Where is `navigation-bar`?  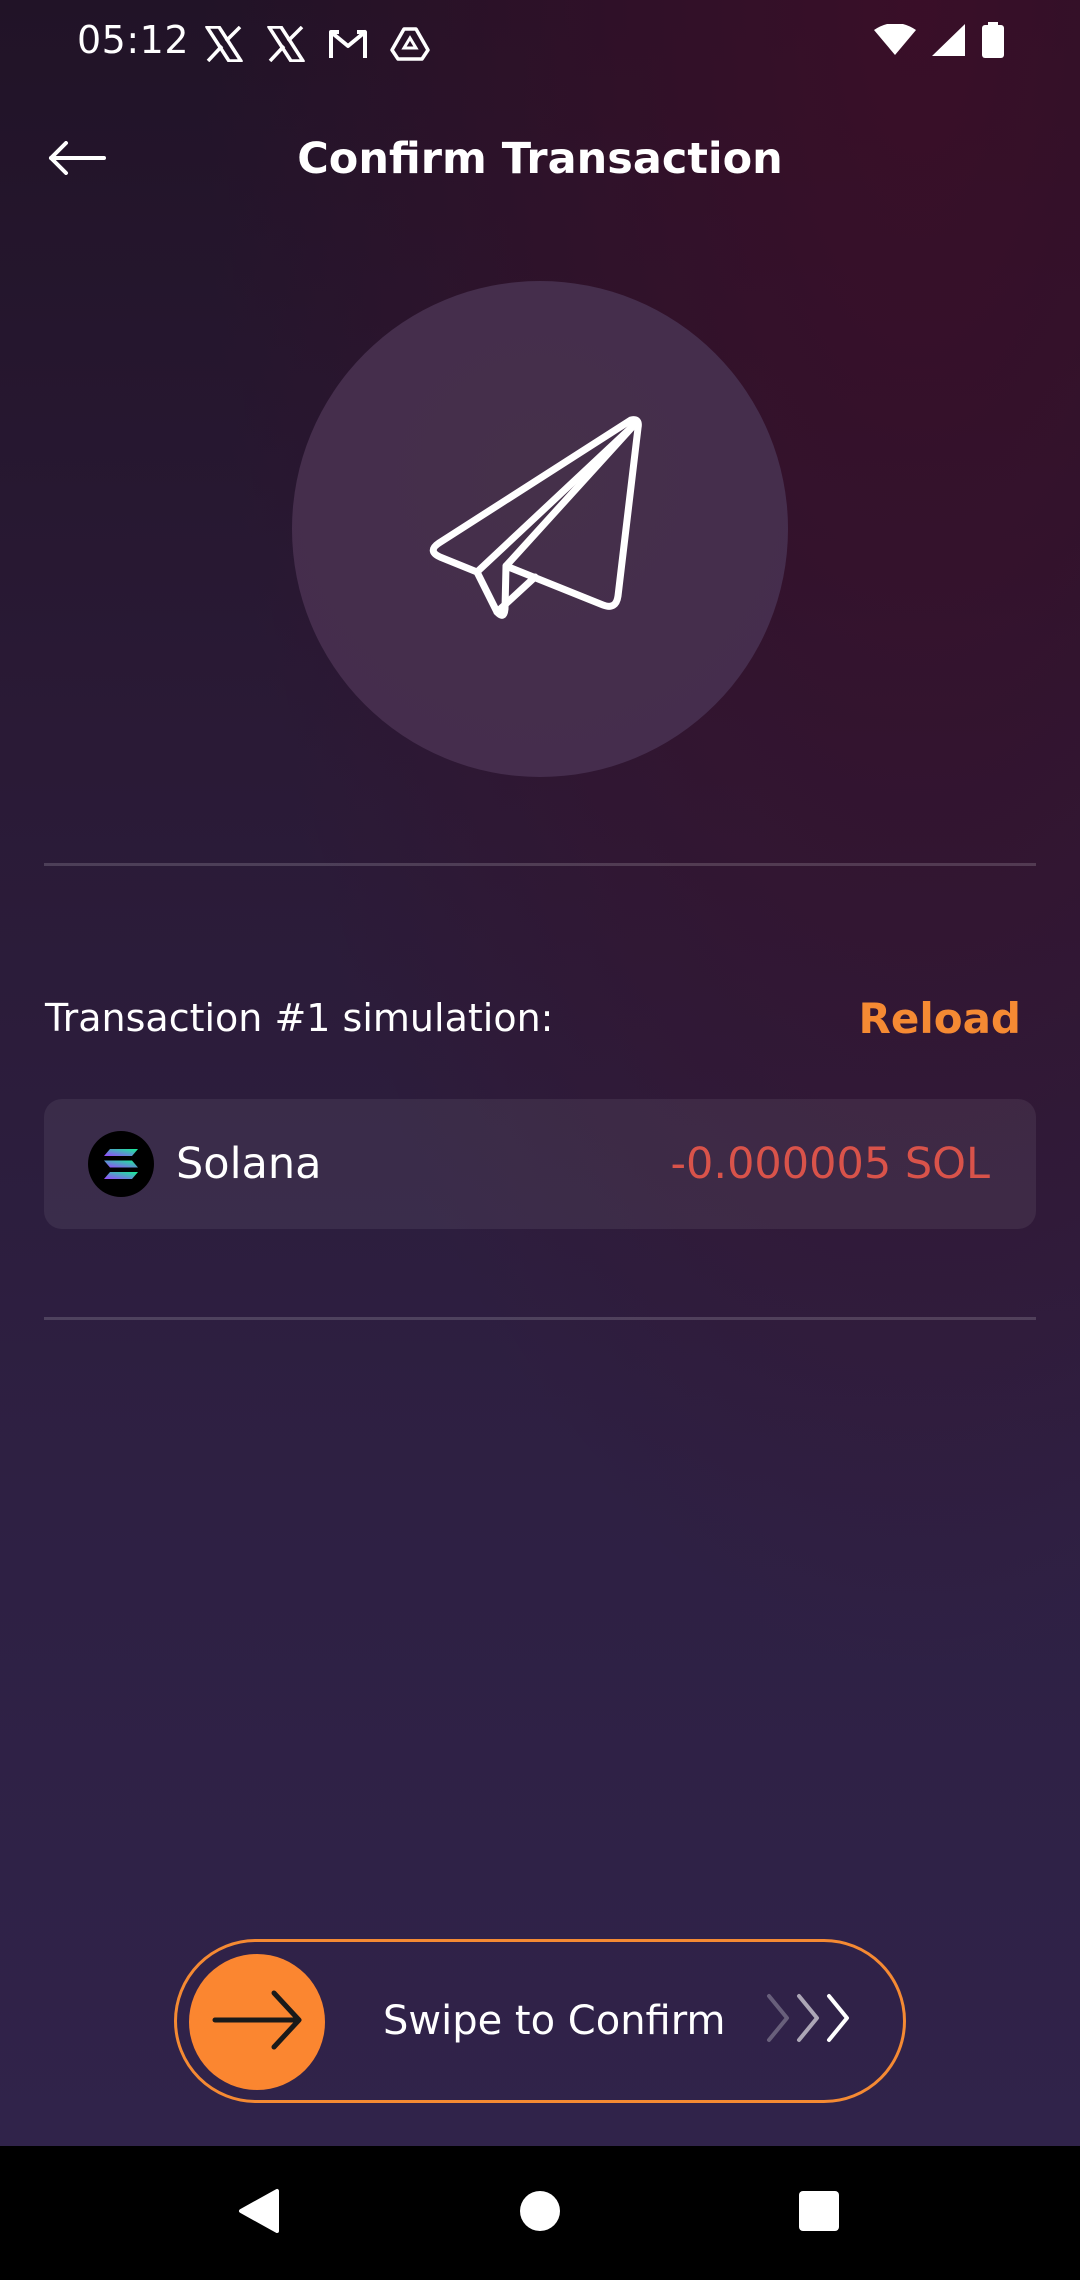
navigation-bar is located at coordinates (540, 2213).